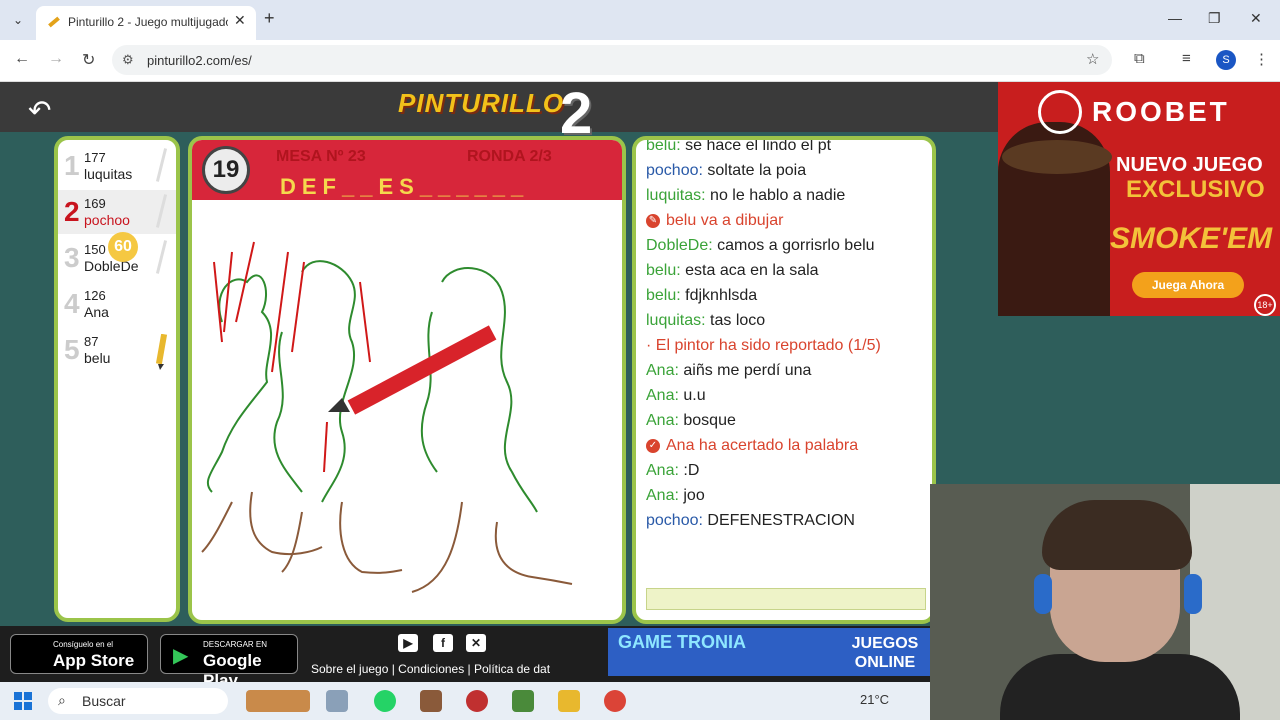 The image size is (1280, 720). I want to click on ad-cta-button: Juega Ahora, so click(1188, 285).